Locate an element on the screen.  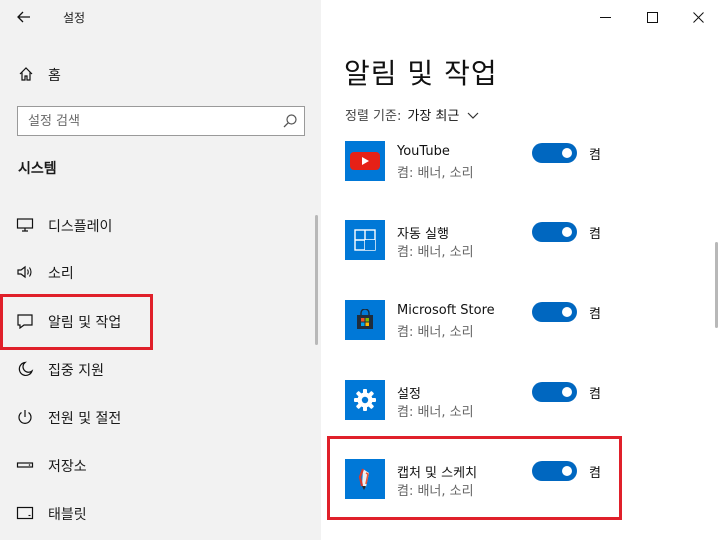
sidebar-item-display: 디스플레이 is located at coordinates (160, 225).